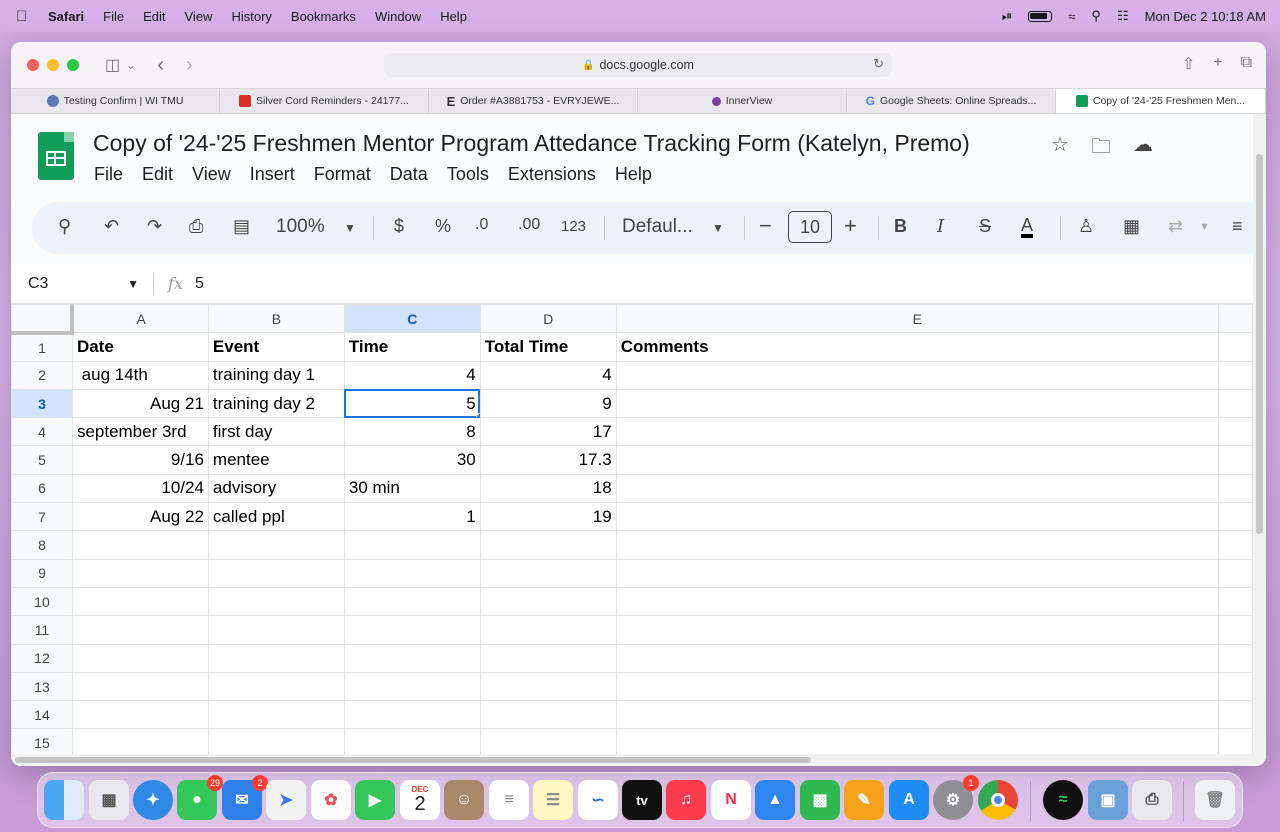 The height and width of the screenshot is (832, 1280). I want to click on sheets-menu-data: Data, so click(409, 174).